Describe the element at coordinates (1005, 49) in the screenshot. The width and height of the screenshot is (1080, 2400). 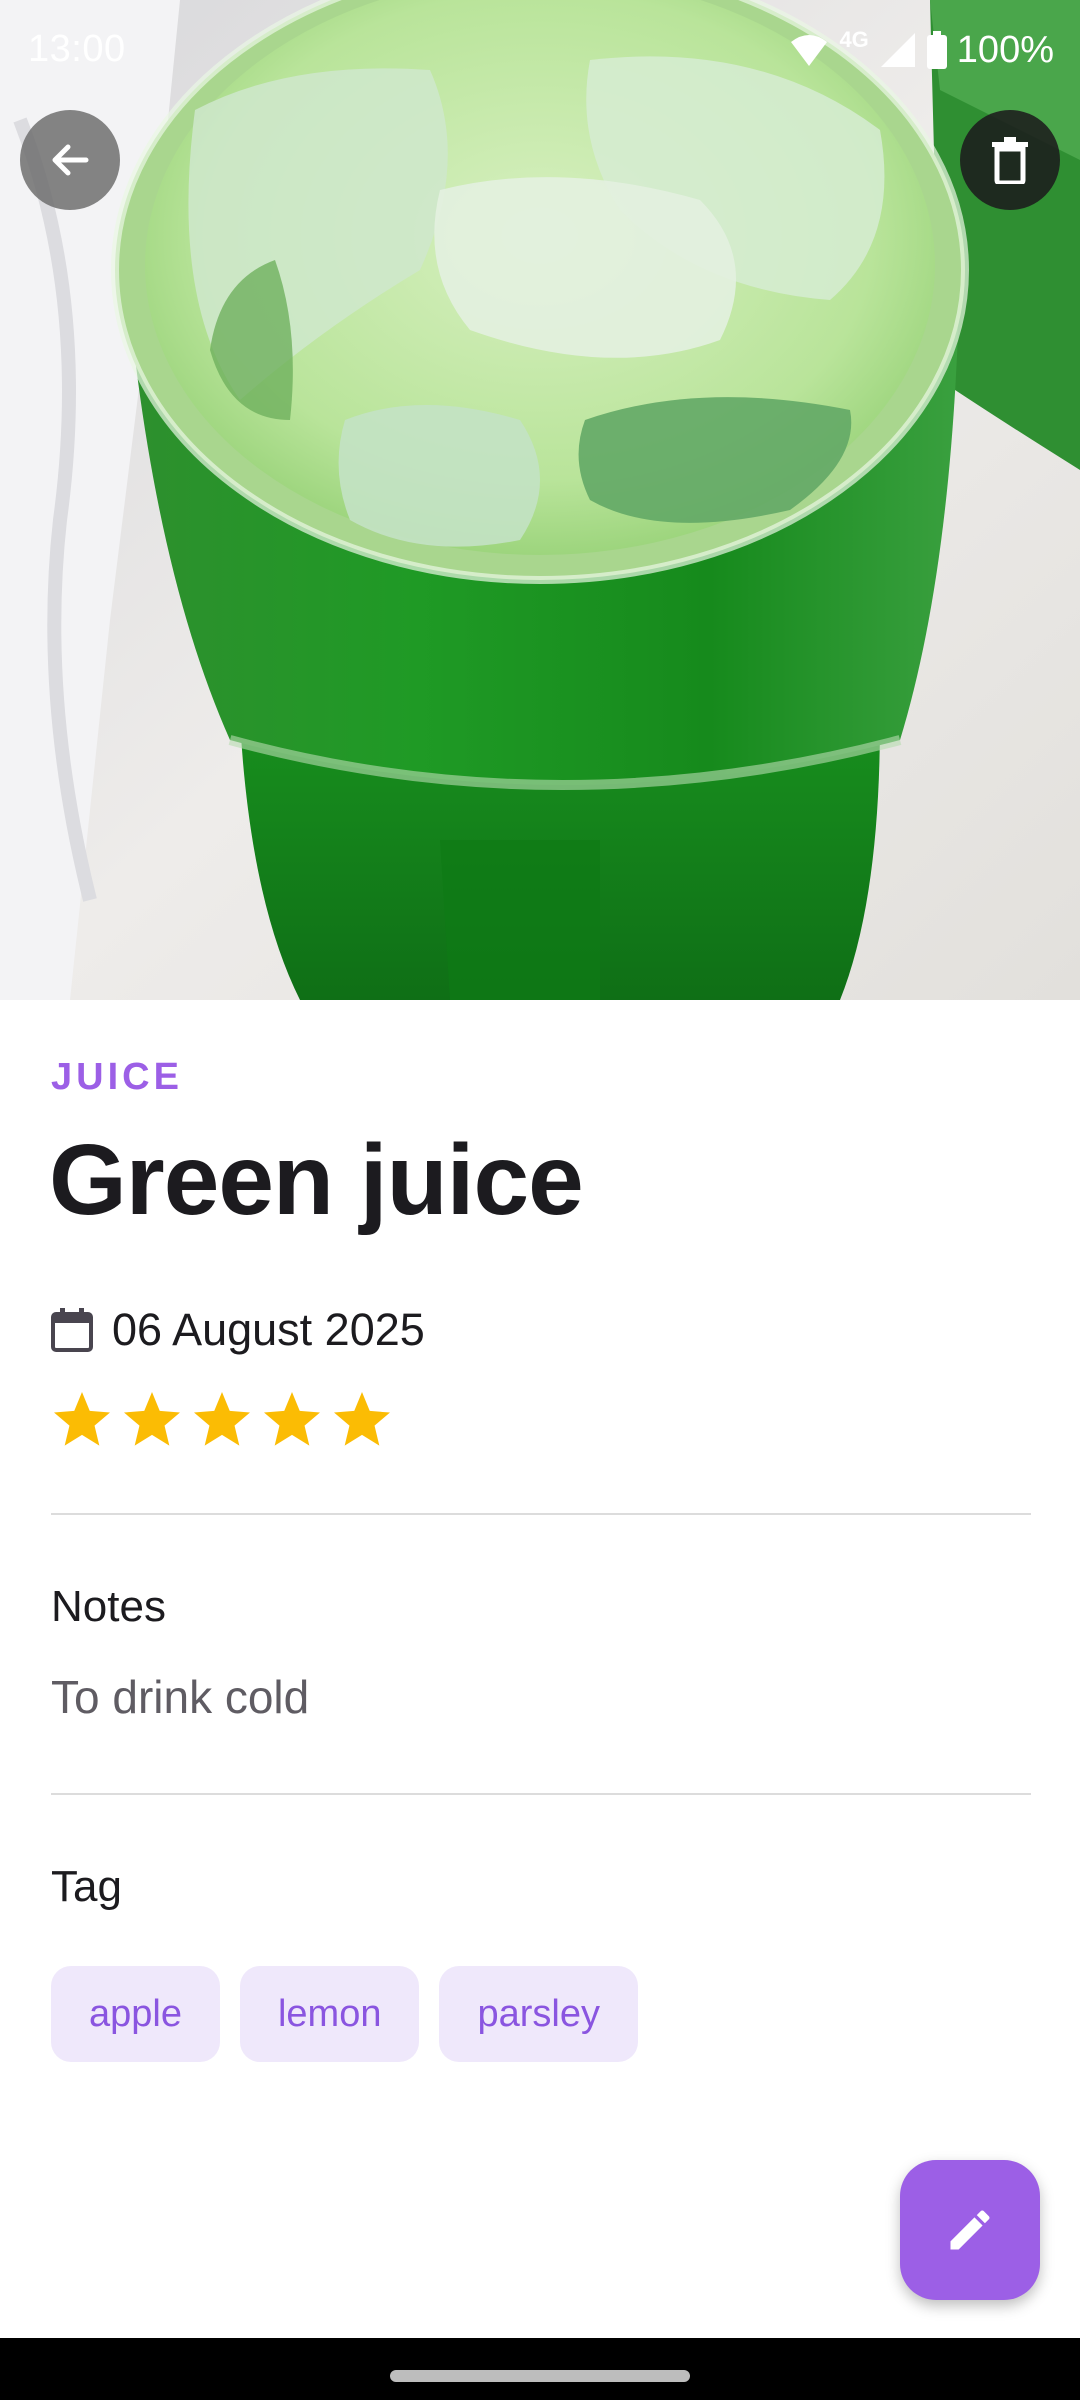
I see `battery-level: 100%` at that location.